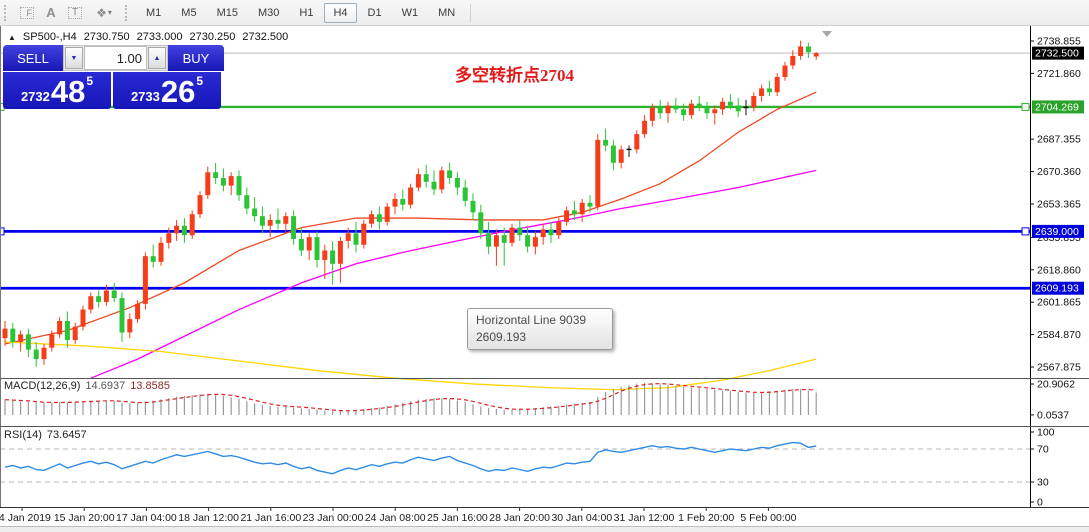  What do you see at coordinates (27, 13) in the screenshot?
I see `crosshair-grid-icon: F` at bounding box center [27, 13].